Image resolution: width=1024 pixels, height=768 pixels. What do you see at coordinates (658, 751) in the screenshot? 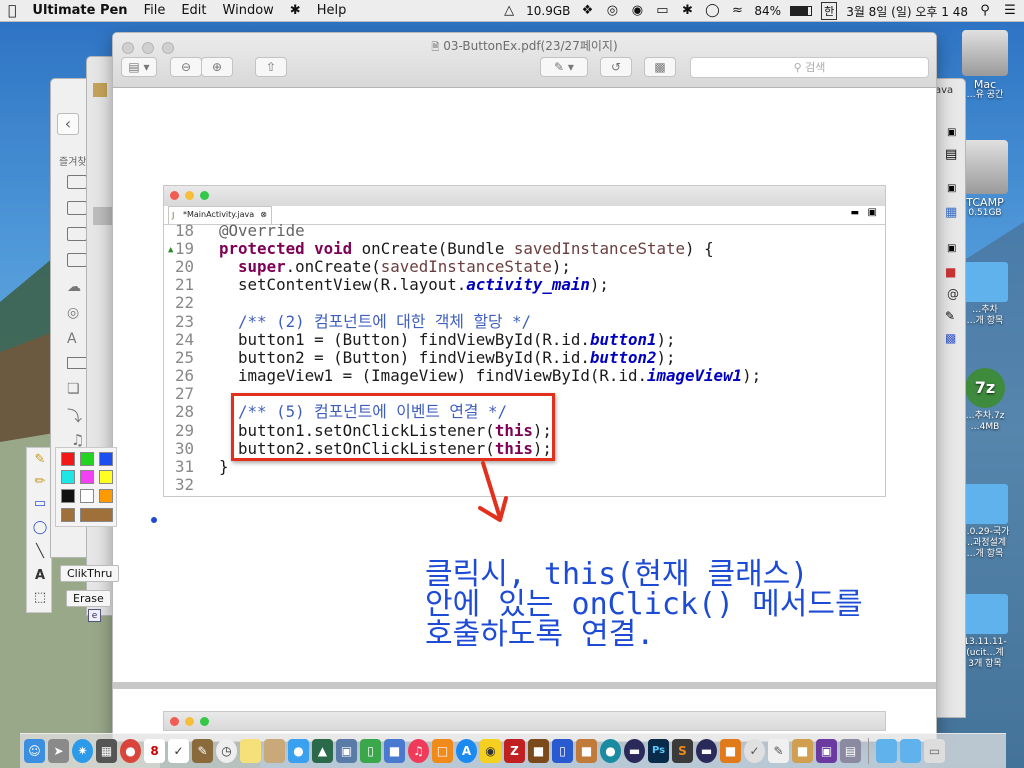
I see `photoshop-icon: Ps` at bounding box center [658, 751].